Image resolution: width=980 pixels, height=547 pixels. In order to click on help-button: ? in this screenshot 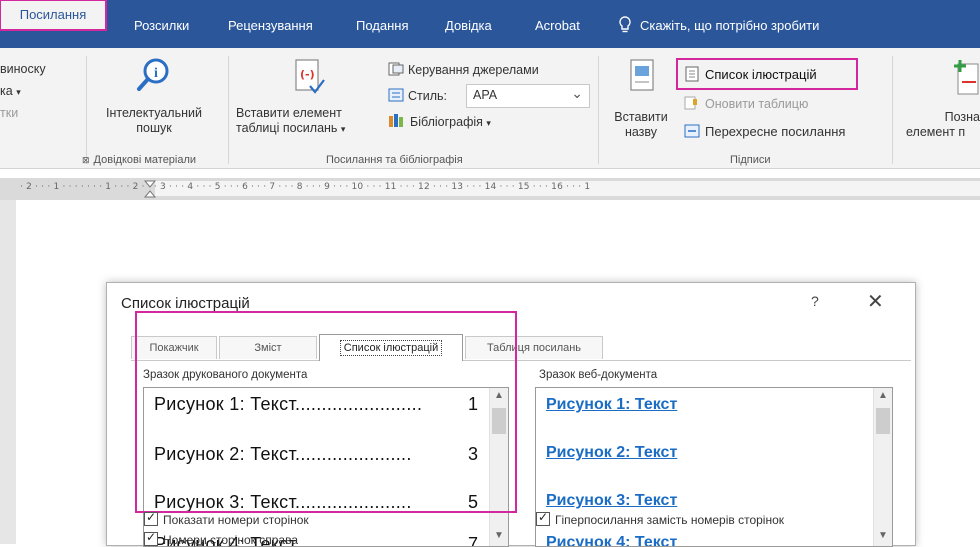, I will do `click(815, 301)`.